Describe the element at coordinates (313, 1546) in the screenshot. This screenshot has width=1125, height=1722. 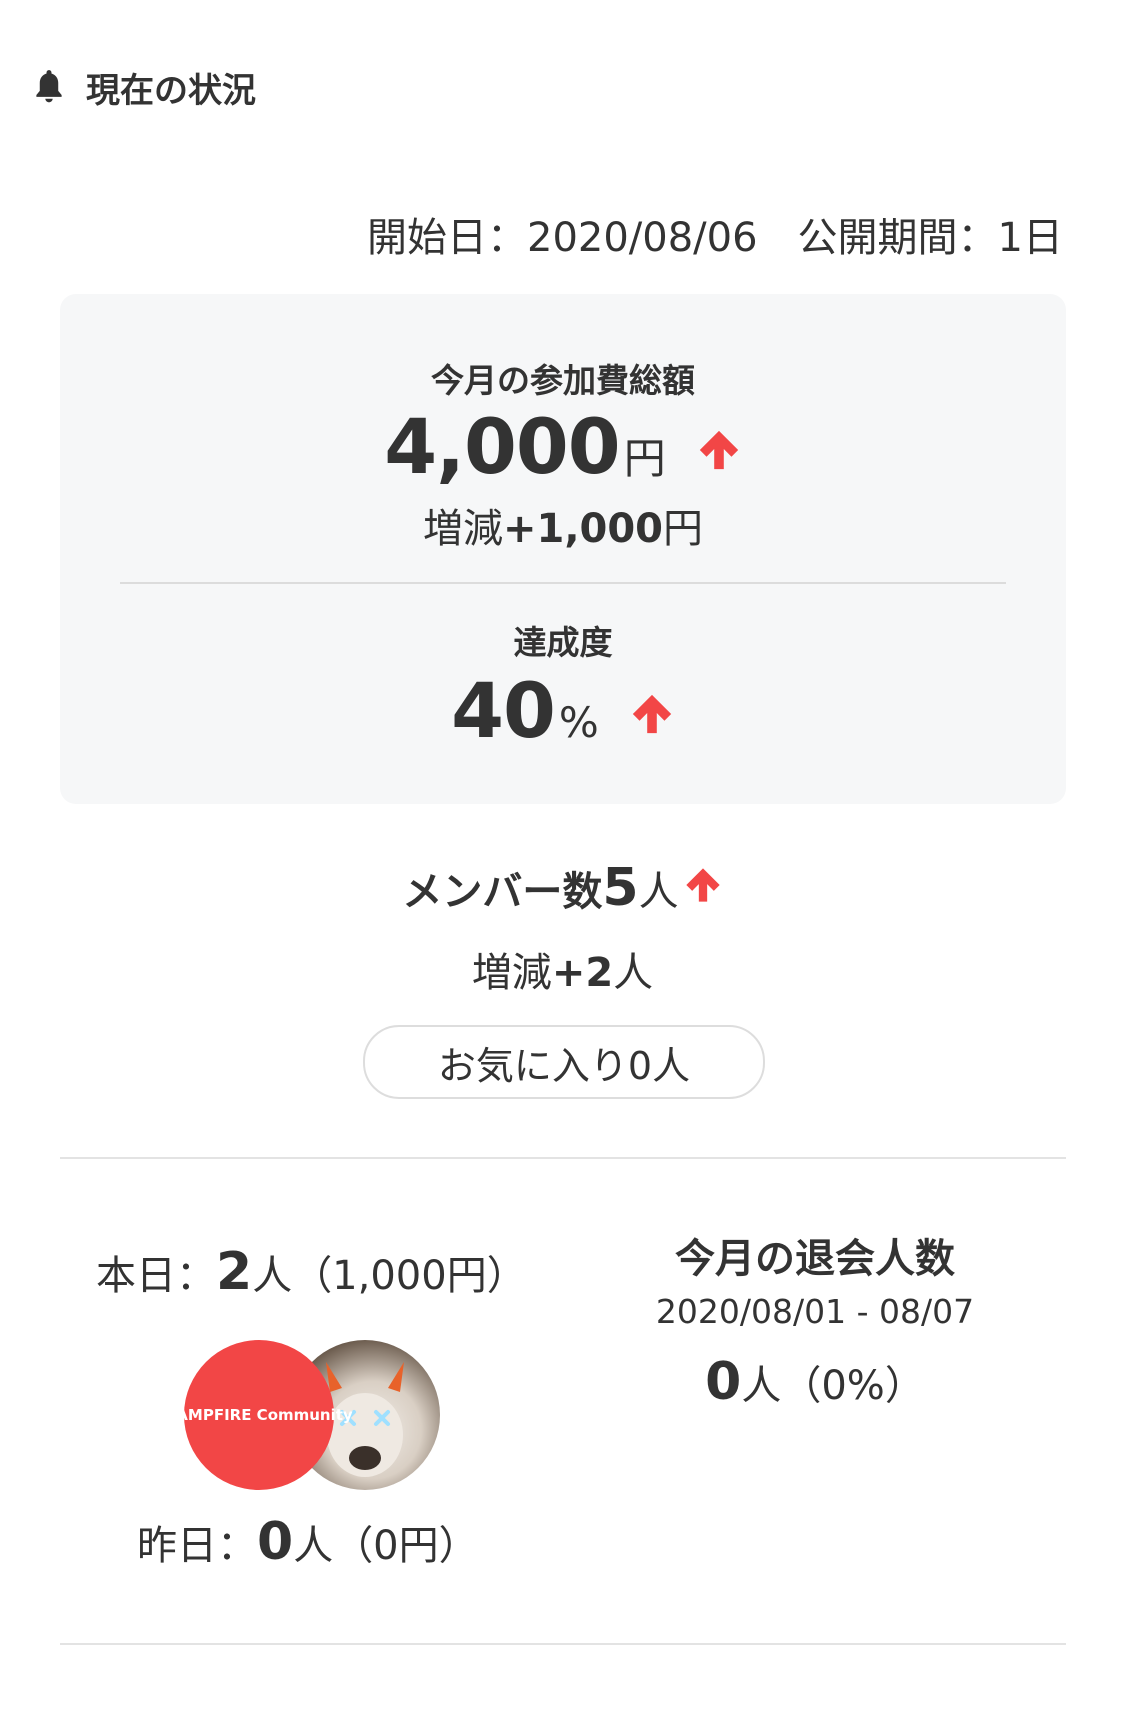
I see `yesterday-unit: 人` at that location.